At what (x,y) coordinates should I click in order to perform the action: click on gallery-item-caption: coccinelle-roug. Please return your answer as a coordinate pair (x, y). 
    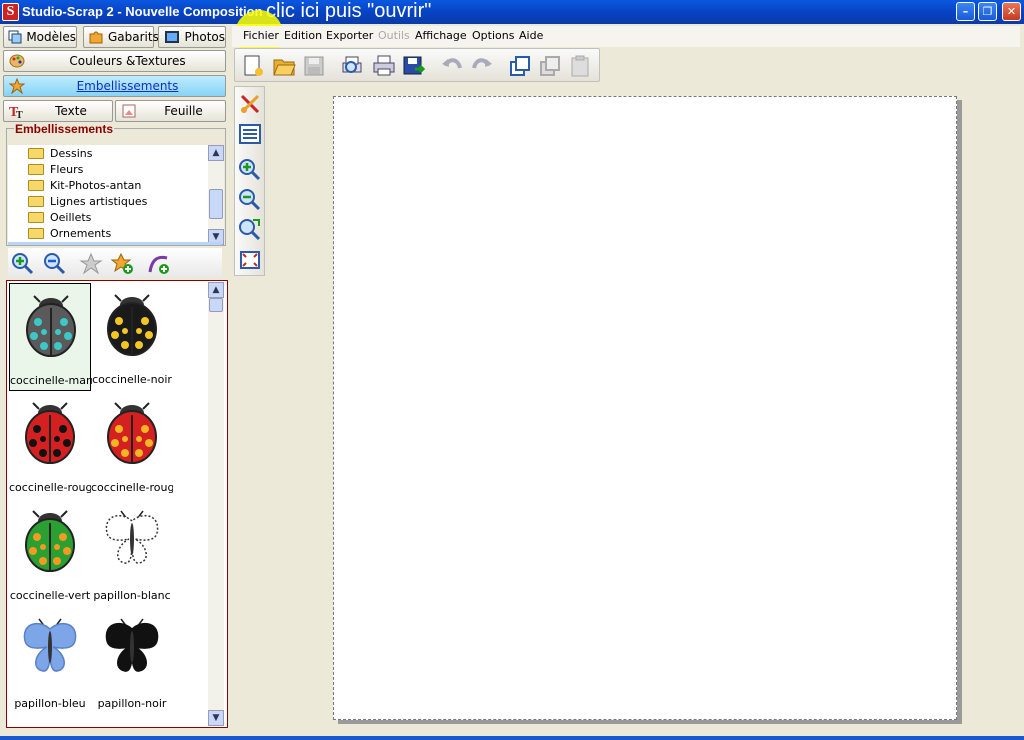
    Looking at the image, I should click on (132, 487).